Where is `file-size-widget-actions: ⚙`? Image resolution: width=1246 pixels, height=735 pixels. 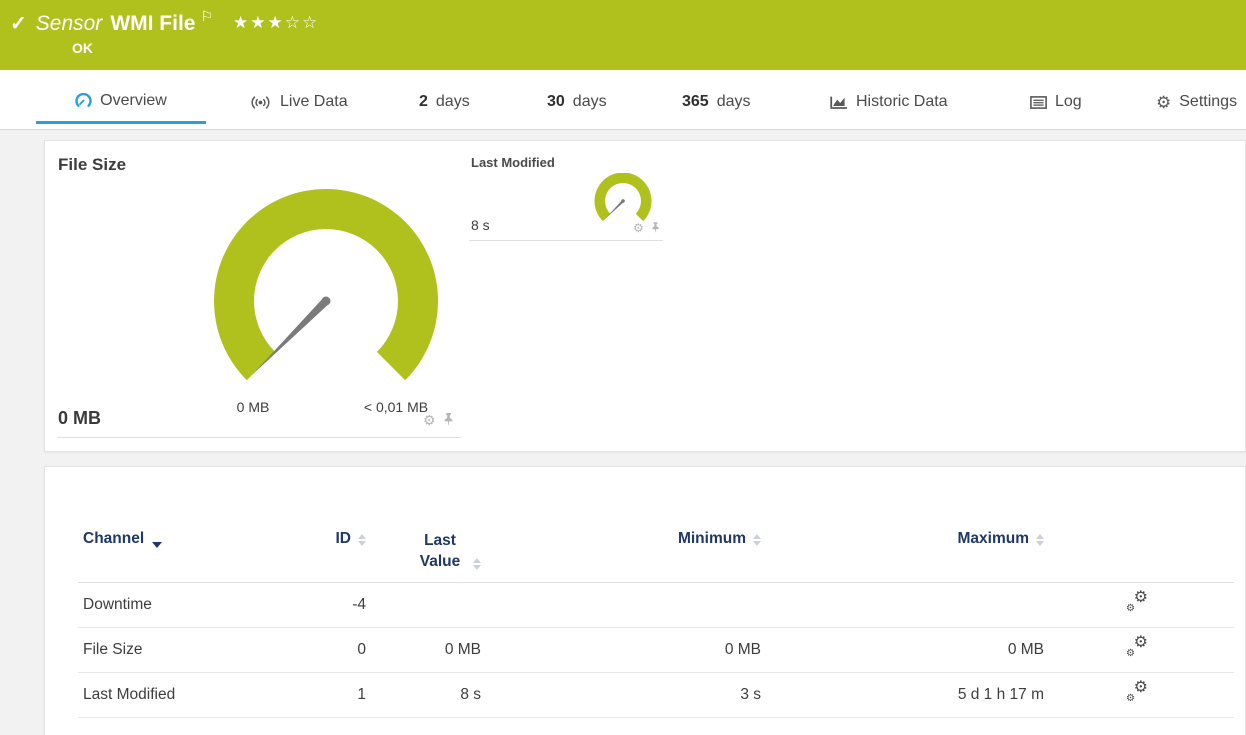 file-size-widget-actions: ⚙ is located at coordinates (438, 420).